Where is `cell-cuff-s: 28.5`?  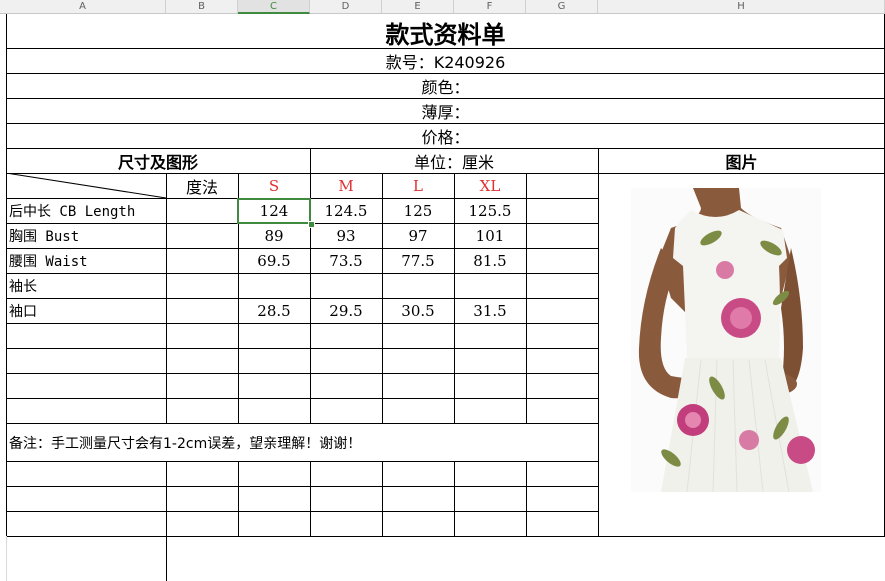
cell-cuff-s: 28.5 is located at coordinates (274, 311).